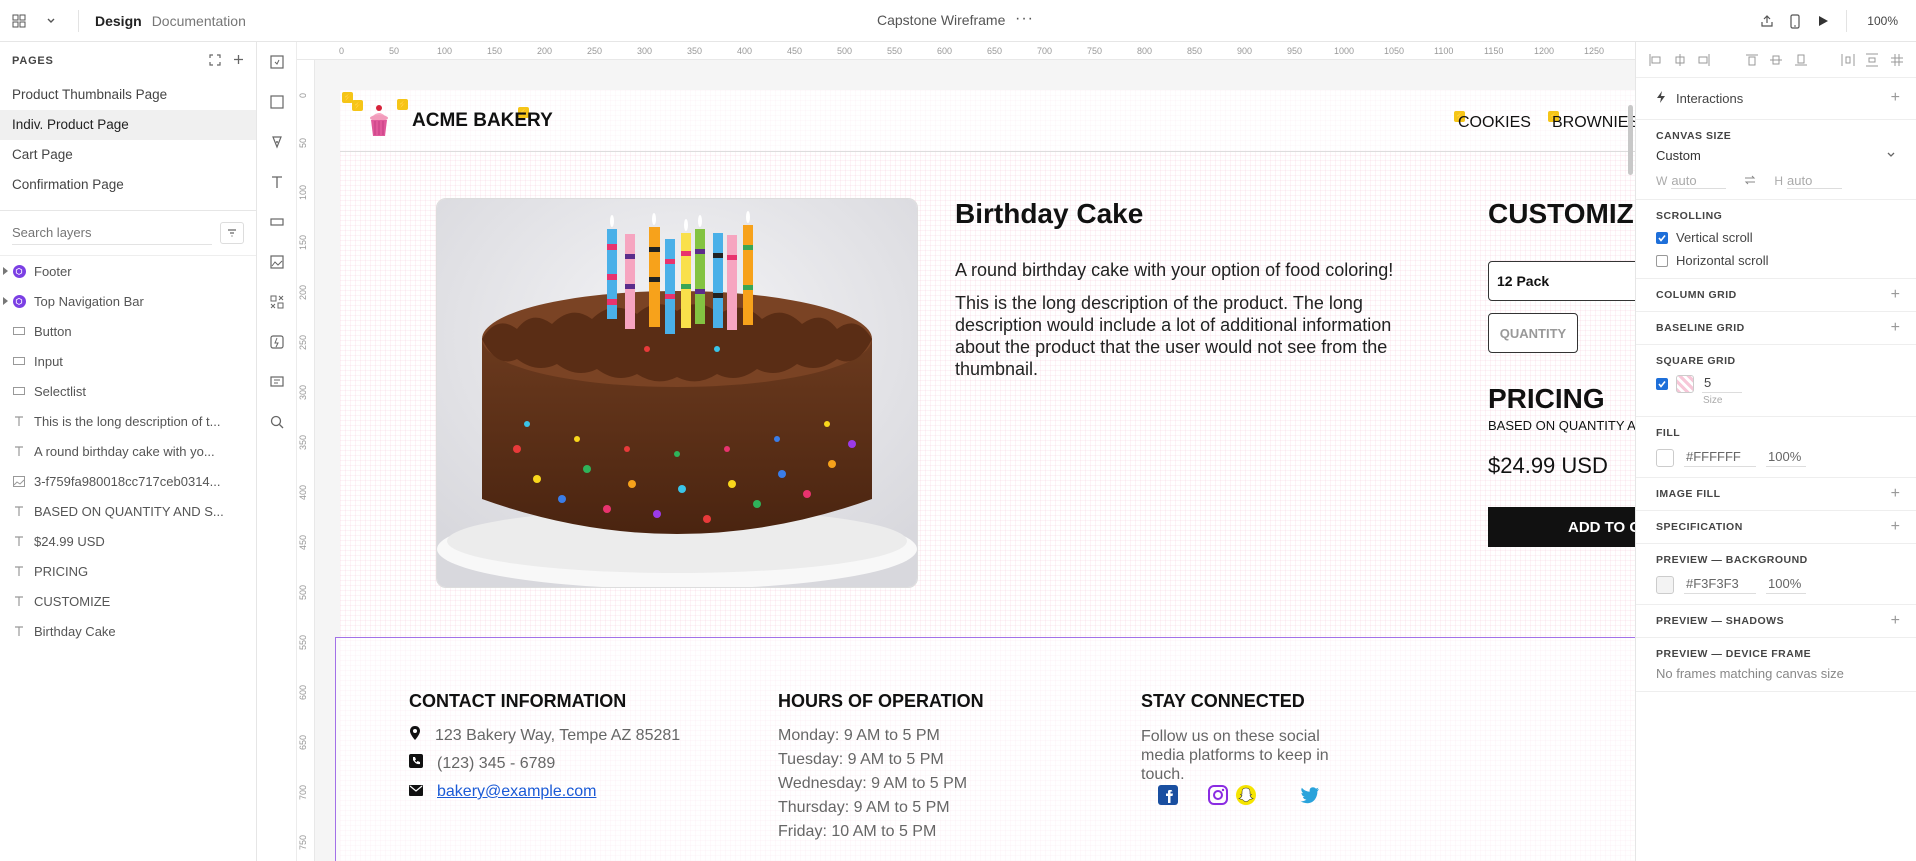 The image size is (1916, 861). I want to click on layer-birthday-cake: Birthday Cake, so click(128, 631).